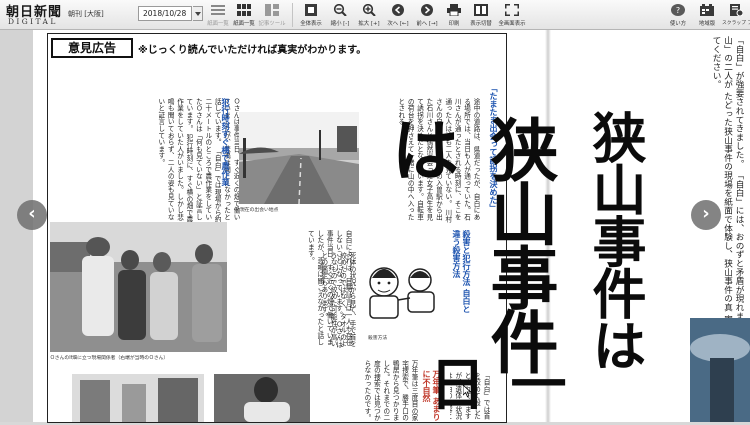  I want to click on next-page-button: 次へ [←], so click(398, 15).